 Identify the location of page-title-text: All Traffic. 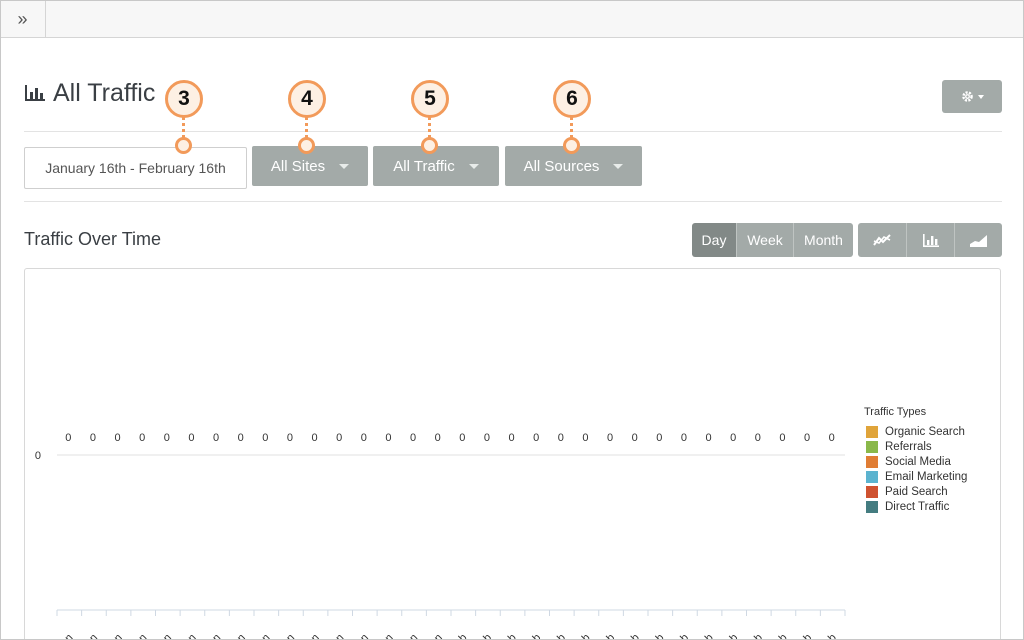
(104, 92).